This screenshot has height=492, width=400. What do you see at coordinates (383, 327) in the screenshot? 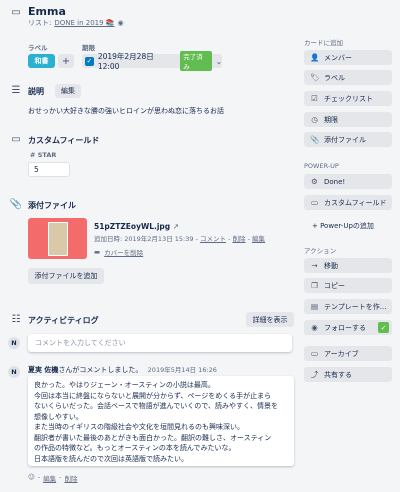
I see `check-icon: ✓` at bounding box center [383, 327].